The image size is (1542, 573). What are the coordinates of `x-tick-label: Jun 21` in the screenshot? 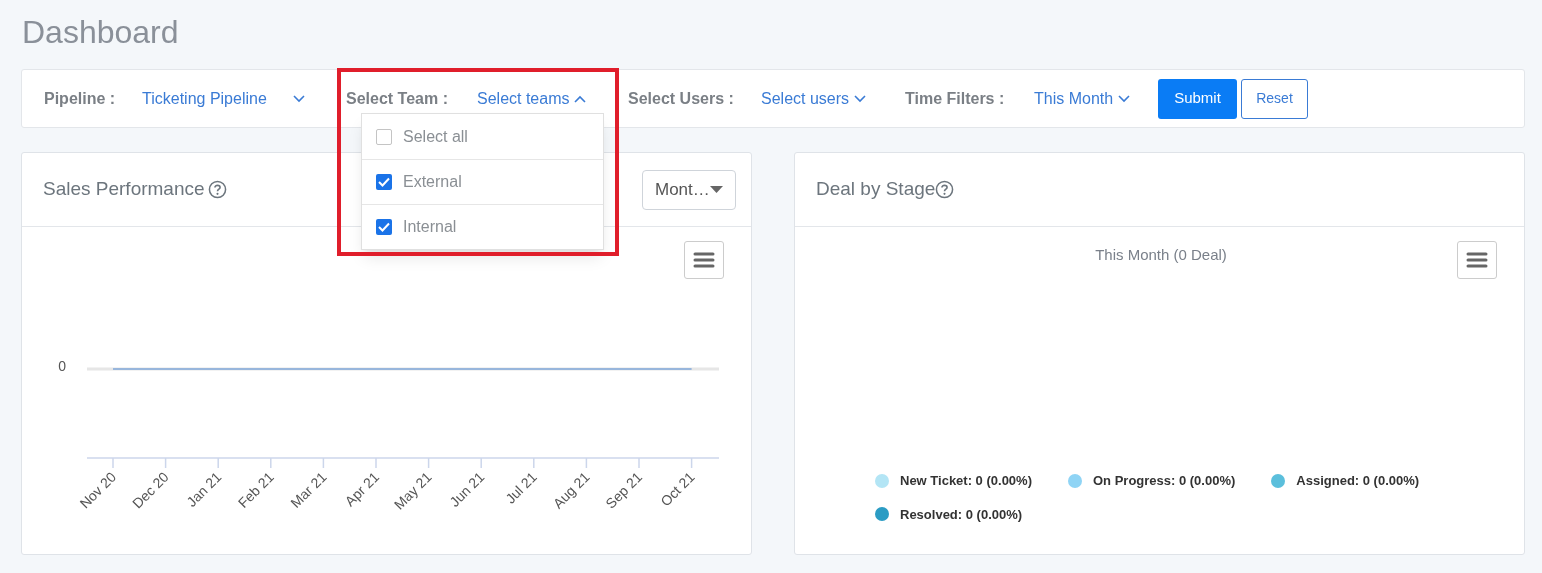 It's located at (467, 489).